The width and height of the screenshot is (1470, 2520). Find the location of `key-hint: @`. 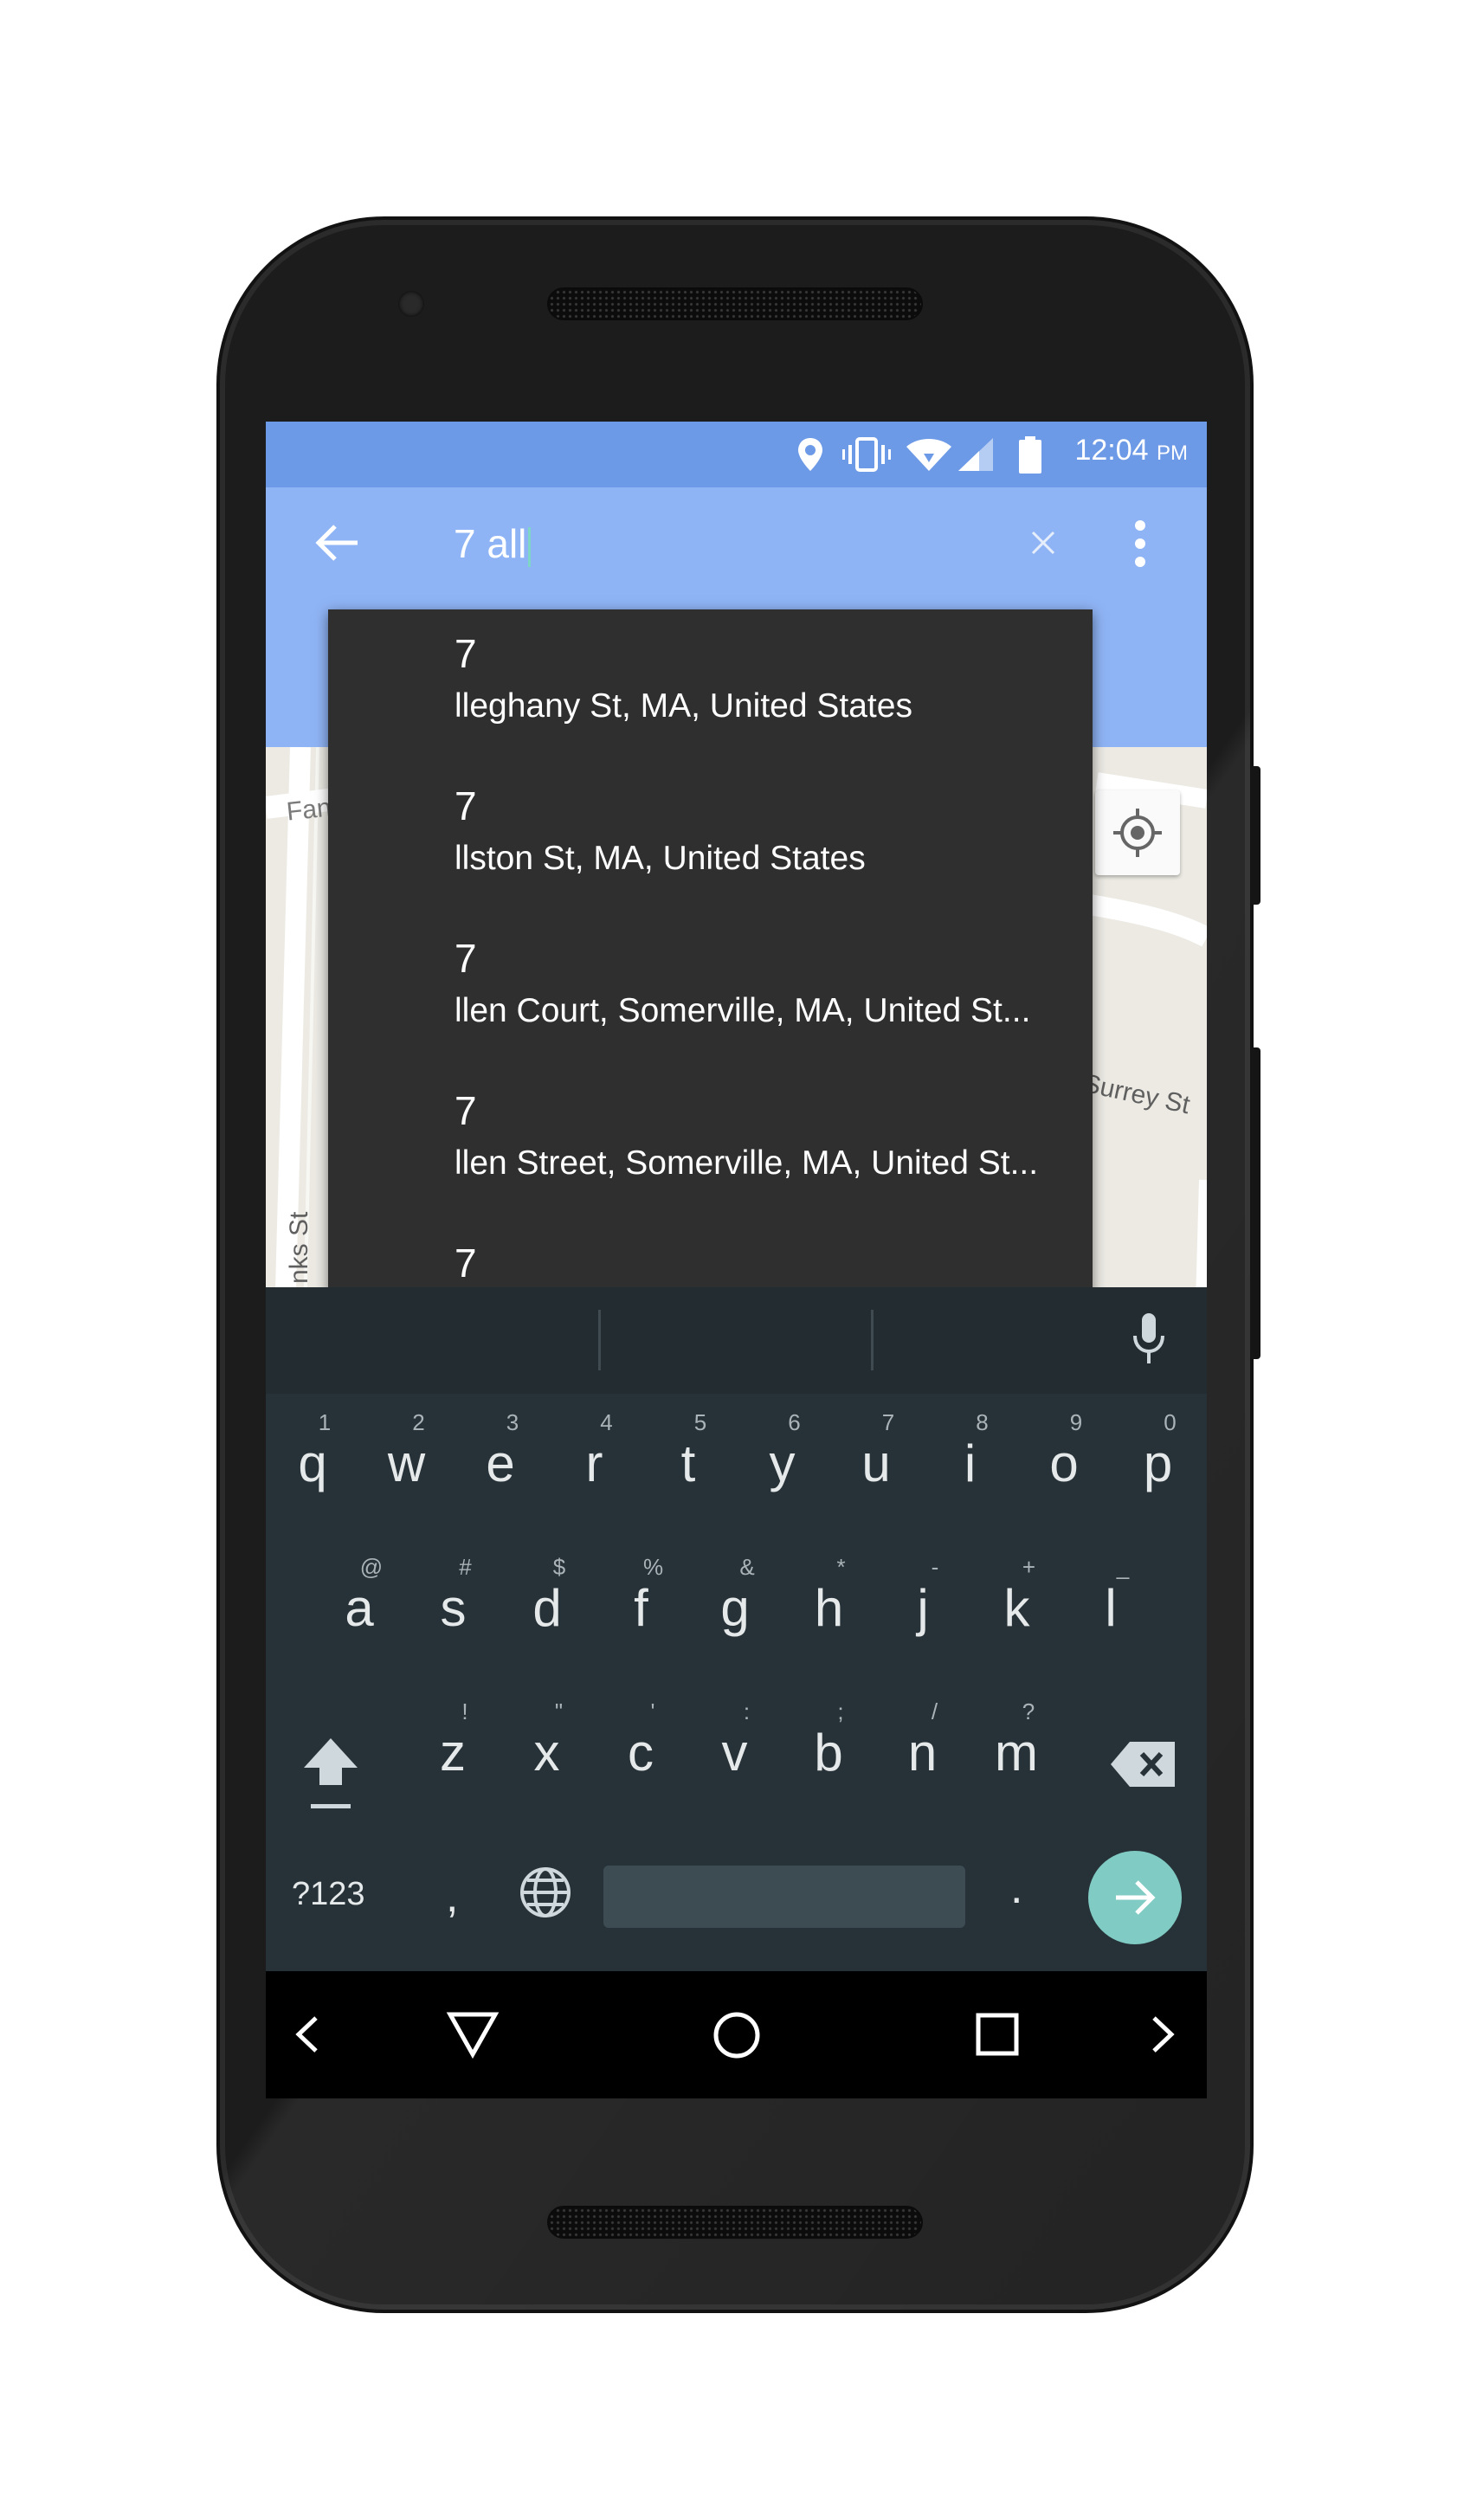

key-hint: @ is located at coordinates (372, 1567).